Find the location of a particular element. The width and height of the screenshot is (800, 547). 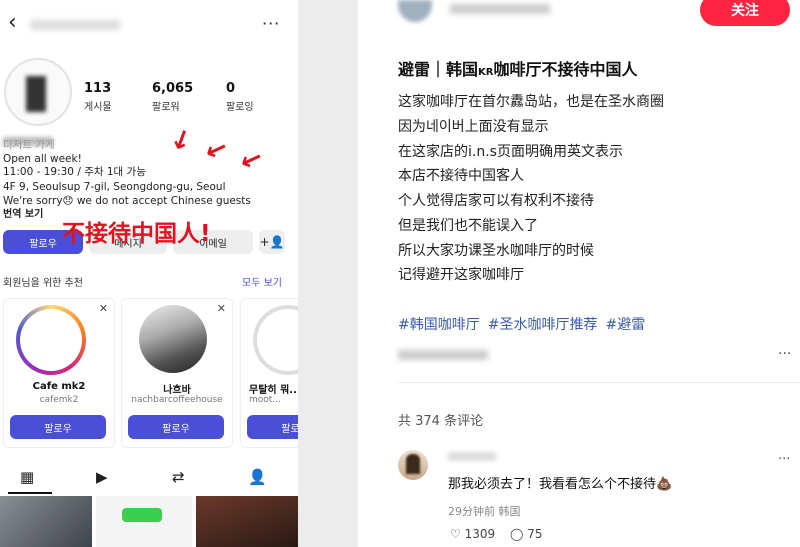

story-ring-avatar is located at coordinates (51, 340).